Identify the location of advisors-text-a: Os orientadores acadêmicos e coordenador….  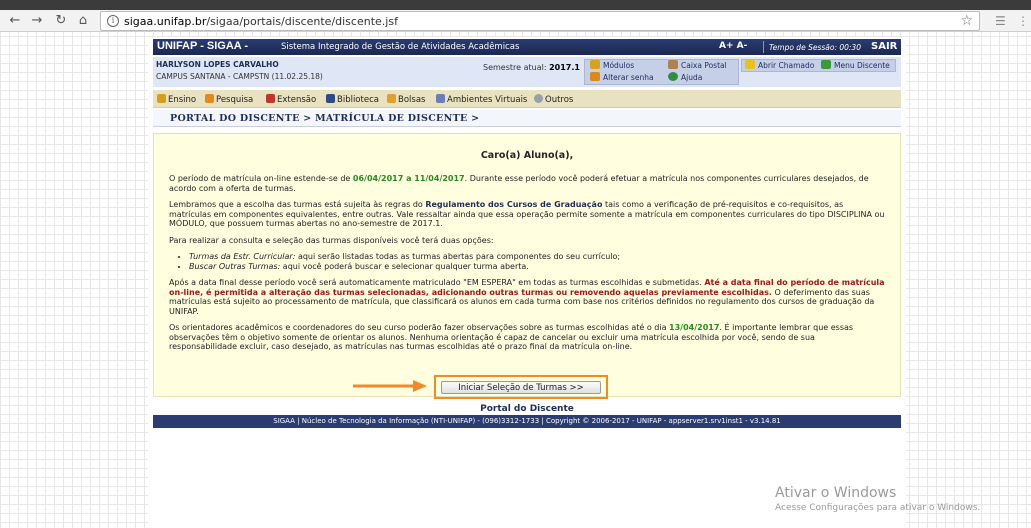
(419, 327).